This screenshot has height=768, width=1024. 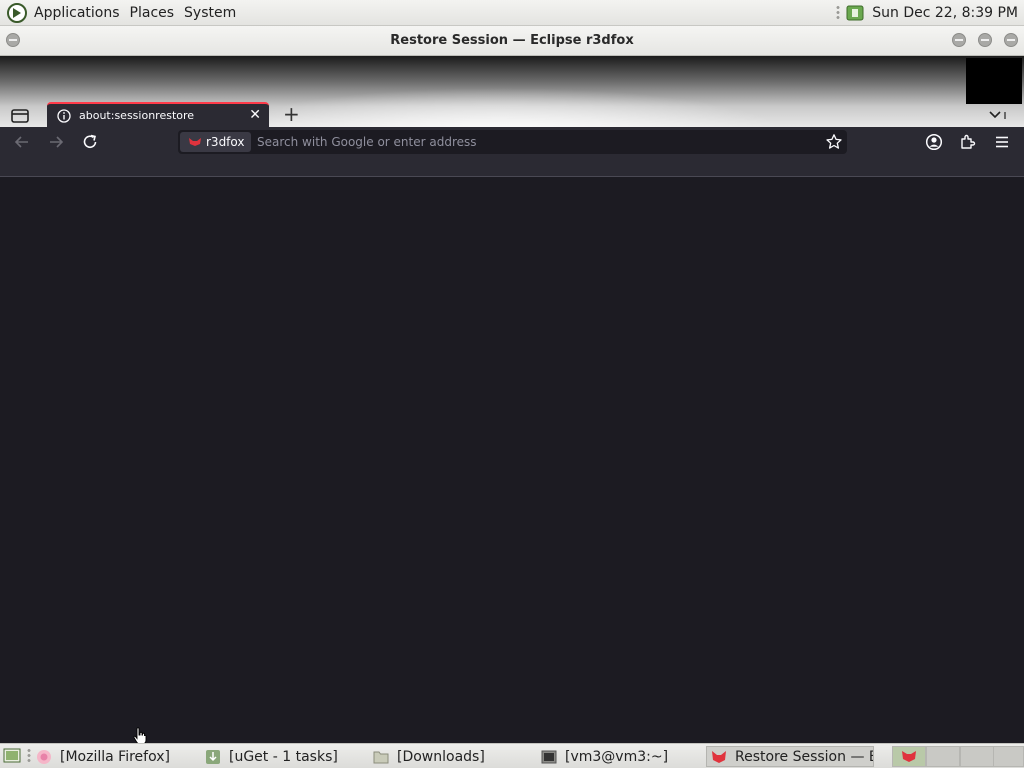 I want to click on new-tab-button: +, so click(x=291, y=114).